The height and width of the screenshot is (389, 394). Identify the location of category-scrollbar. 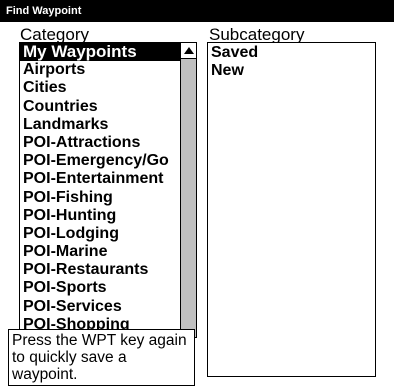
(188, 190).